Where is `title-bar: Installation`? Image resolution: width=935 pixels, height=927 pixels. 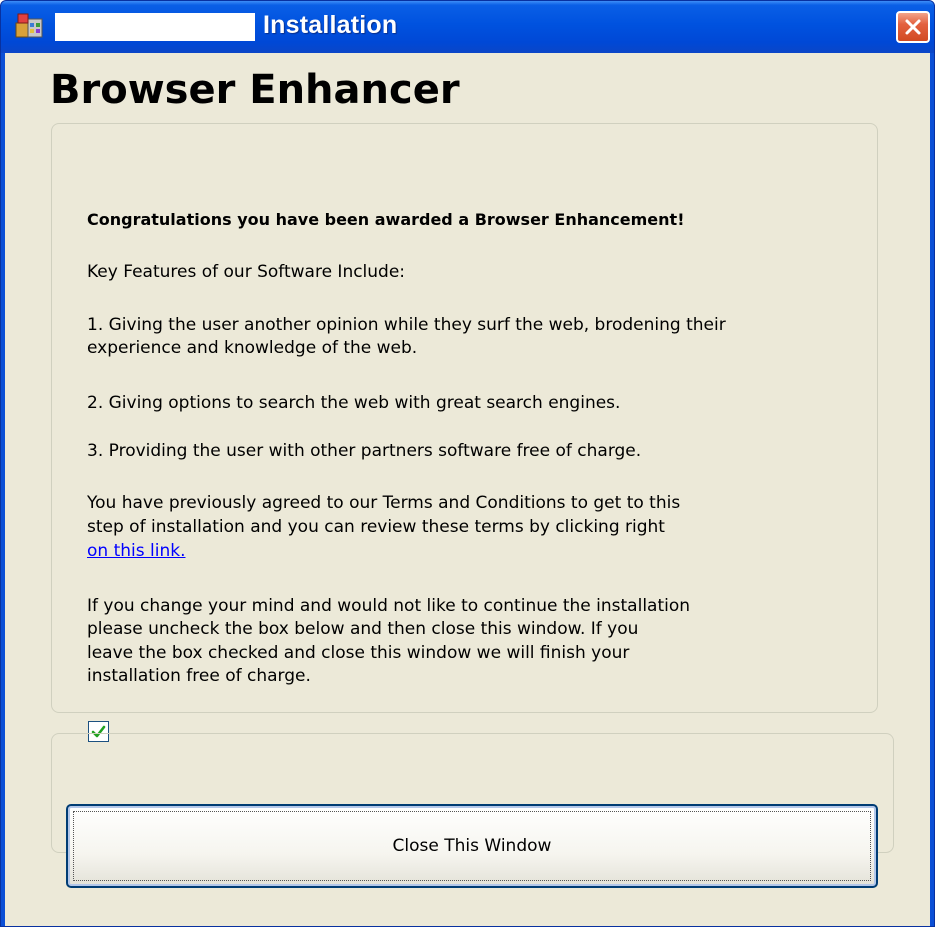 title-bar: Installation is located at coordinates (467, 27).